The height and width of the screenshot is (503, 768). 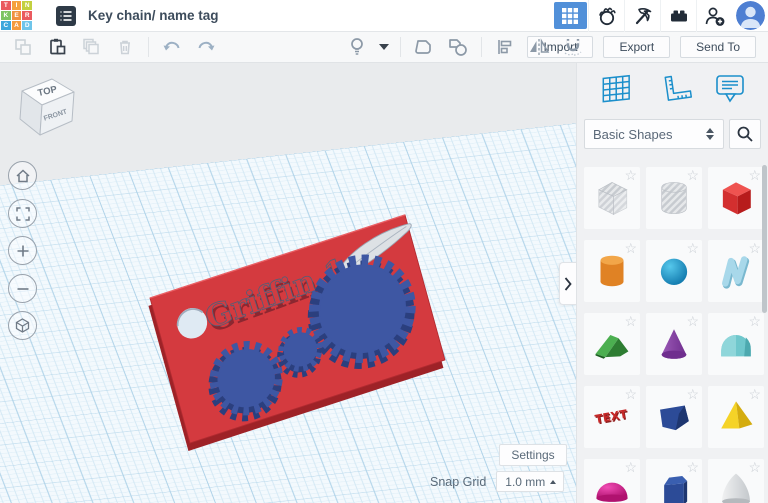 What do you see at coordinates (736, 198) in the screenshot?
I see `shape-tile-box` at bounding box center [736, 198].